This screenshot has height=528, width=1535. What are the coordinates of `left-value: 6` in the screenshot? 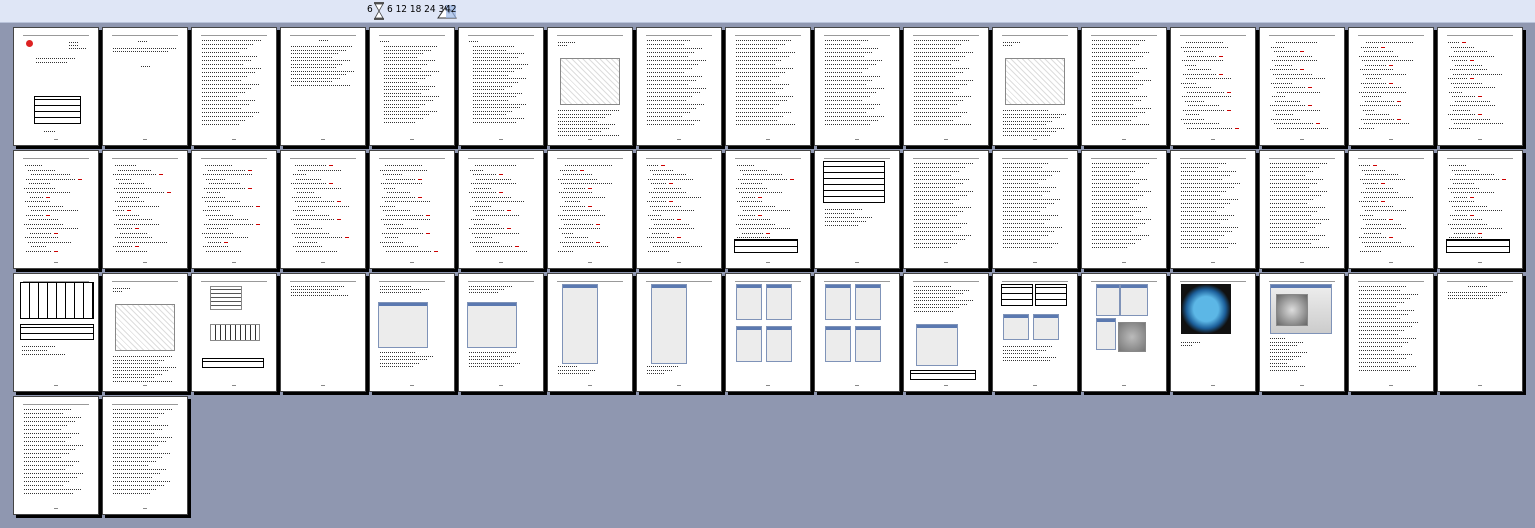 It's located at (370, 10).